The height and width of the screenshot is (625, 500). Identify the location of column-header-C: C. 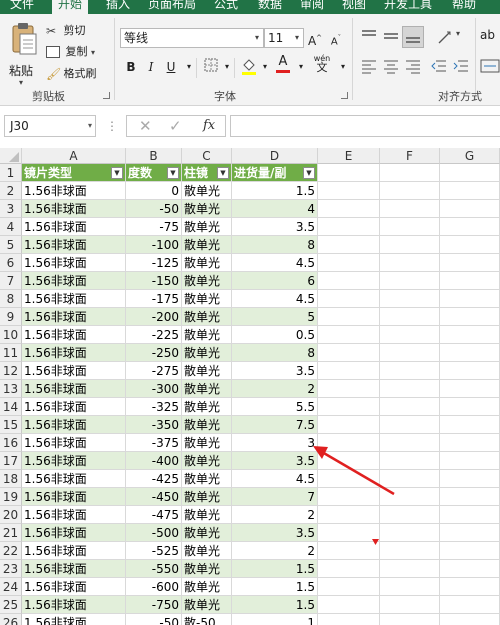
(207, 156).